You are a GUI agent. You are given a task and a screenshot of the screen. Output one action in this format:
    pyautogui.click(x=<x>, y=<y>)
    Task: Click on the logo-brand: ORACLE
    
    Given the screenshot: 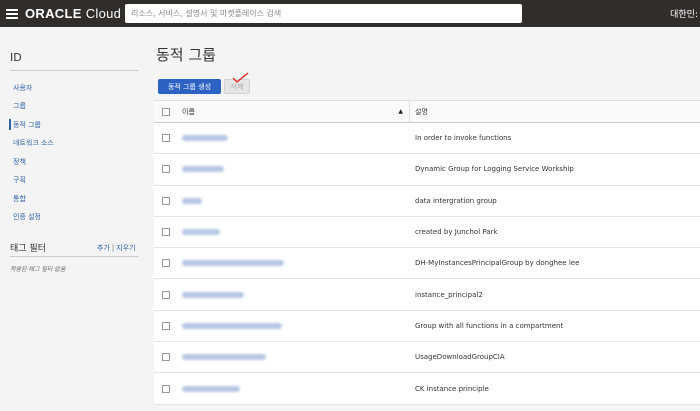 What is the action you would take?
    pyautogui.click(x=53, y=13)
    